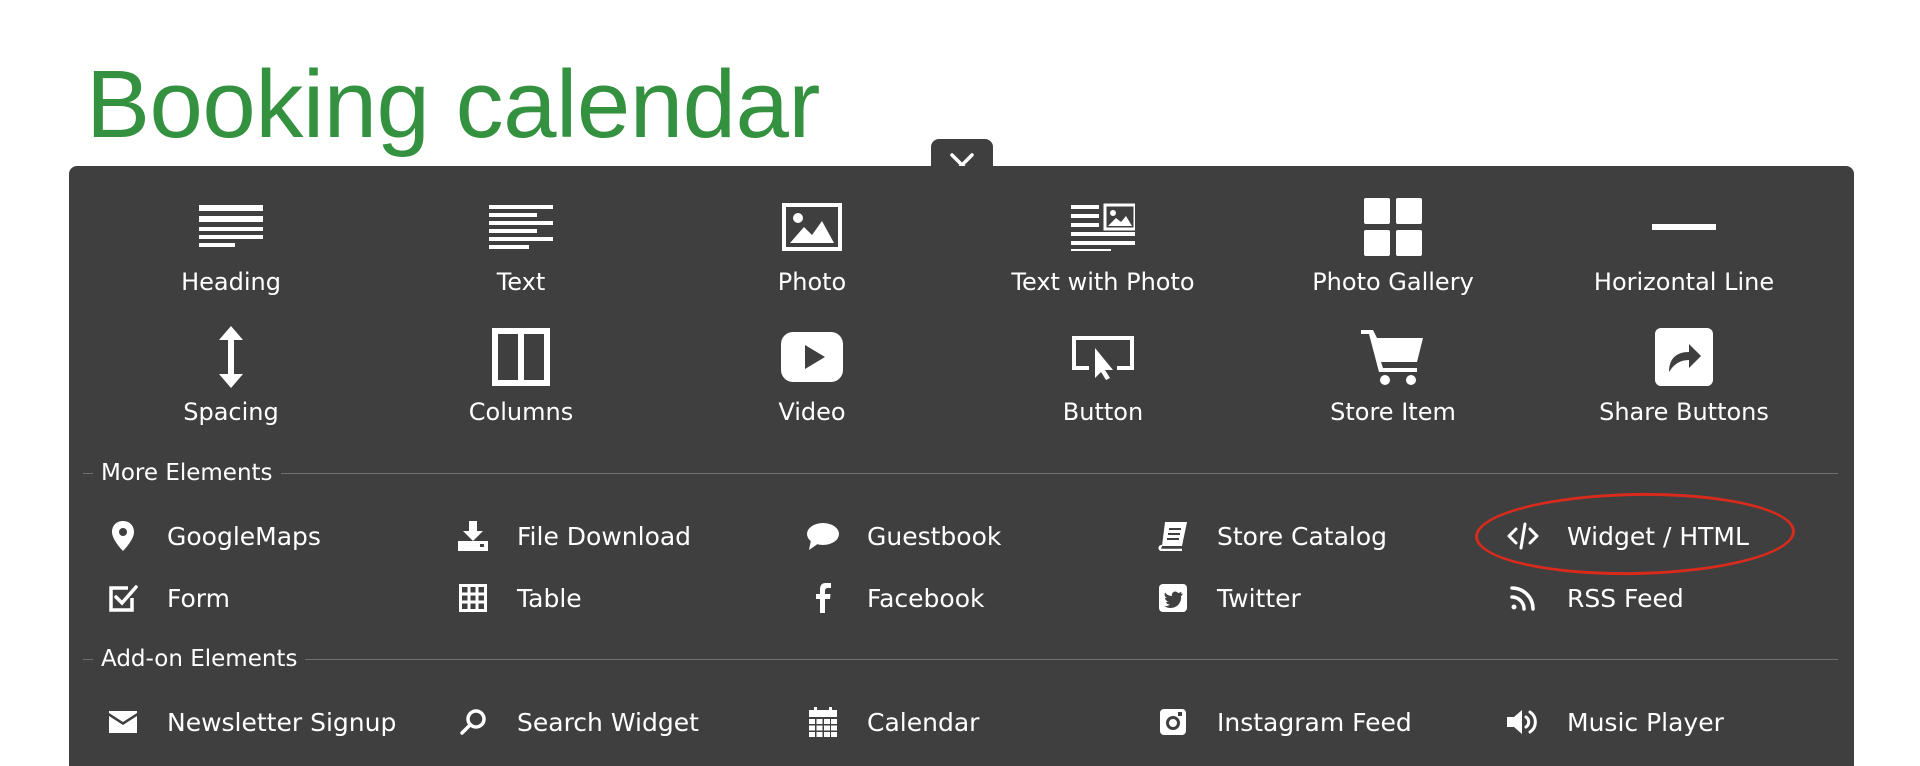 This screenshot has height=766, width=1920. Describe the element at coordinates (231, 251) in the screenshot. I see `heading-element: Heading` at that location.